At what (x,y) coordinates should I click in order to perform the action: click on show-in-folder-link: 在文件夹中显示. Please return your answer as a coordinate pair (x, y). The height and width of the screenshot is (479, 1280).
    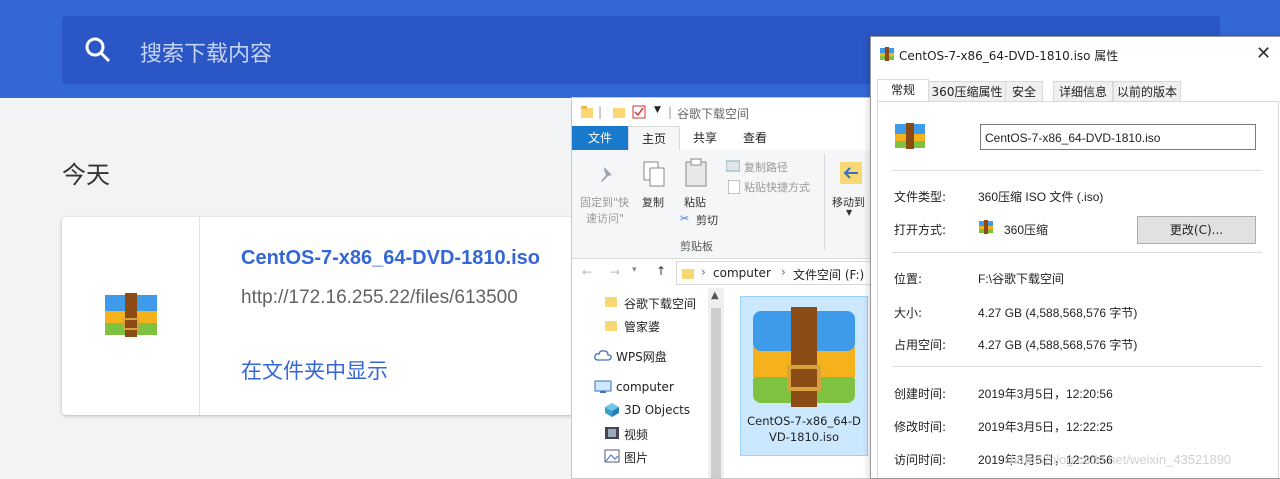
    Looking at the image, I should click on (314, 370).